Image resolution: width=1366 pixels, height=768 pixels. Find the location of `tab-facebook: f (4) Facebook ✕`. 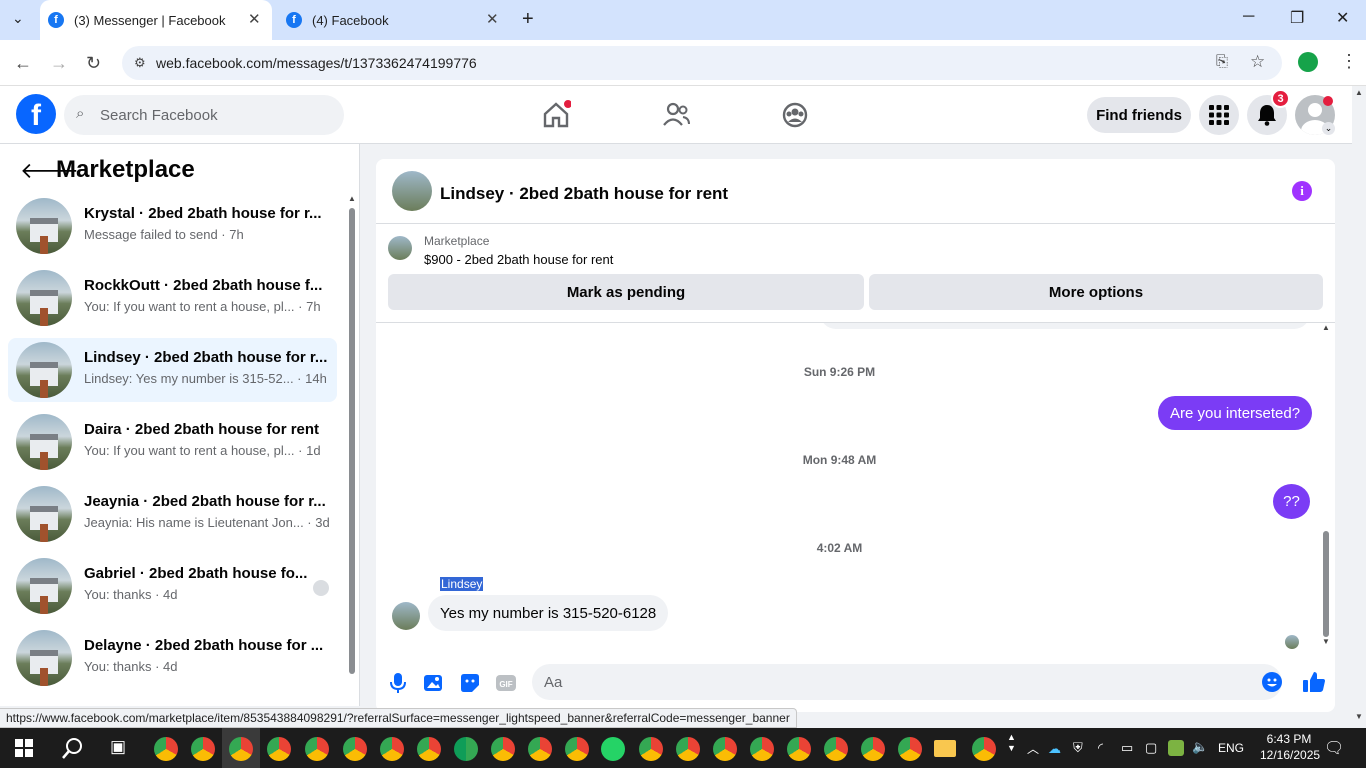

tab-facebook: f (4) Facebook ✕ is located at coordinates (396, 20).